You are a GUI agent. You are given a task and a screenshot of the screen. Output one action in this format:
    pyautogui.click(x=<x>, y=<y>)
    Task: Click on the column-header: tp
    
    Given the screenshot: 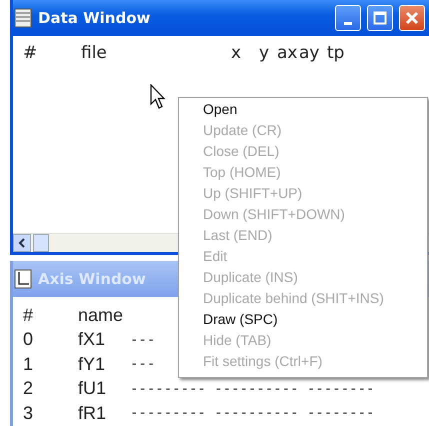 What is the action you would take?
    pyautogui.click(x=336, y=52)
    